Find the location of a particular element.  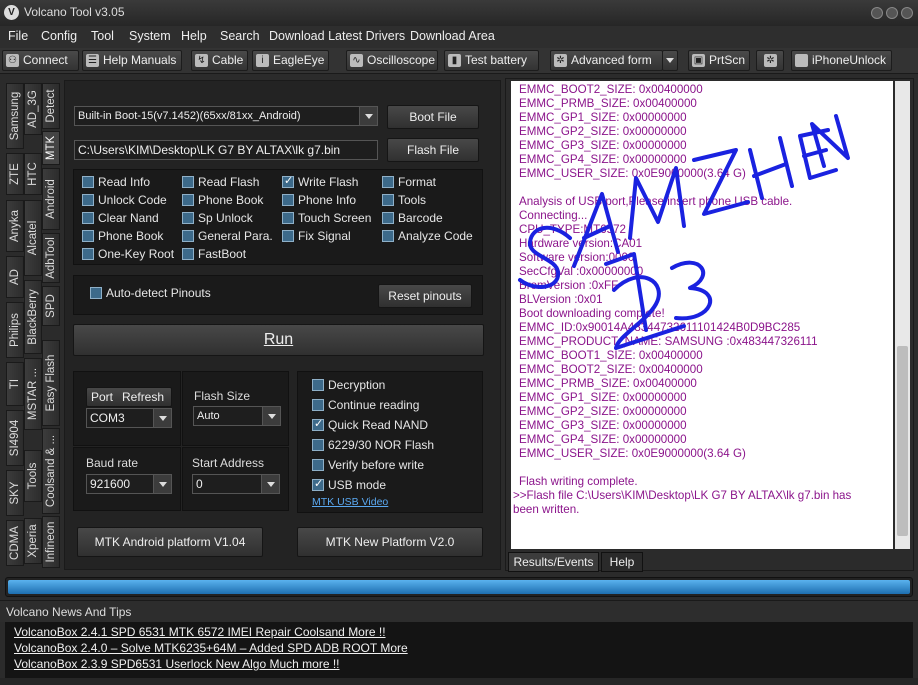

menu-system: System is located at coordinates (150, 36).